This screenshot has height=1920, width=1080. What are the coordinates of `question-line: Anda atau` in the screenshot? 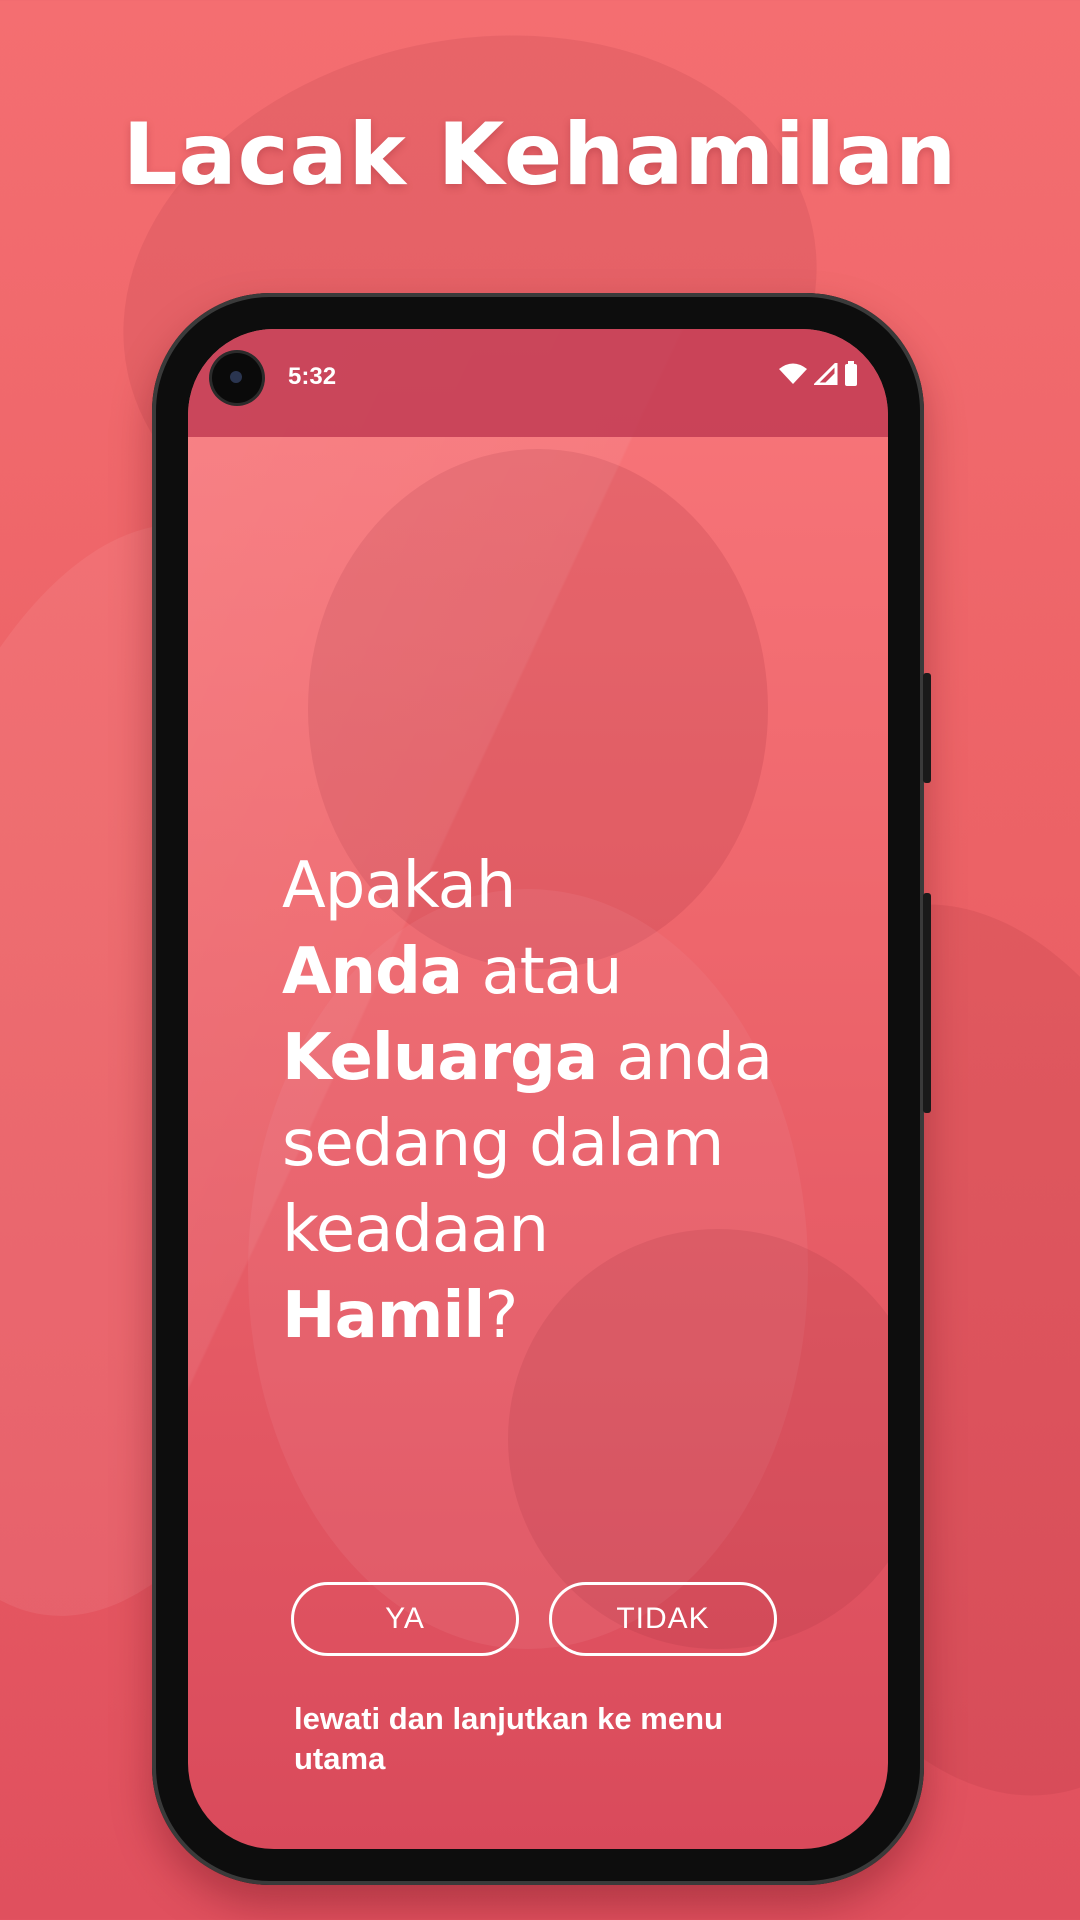 It's located at (452, 972).